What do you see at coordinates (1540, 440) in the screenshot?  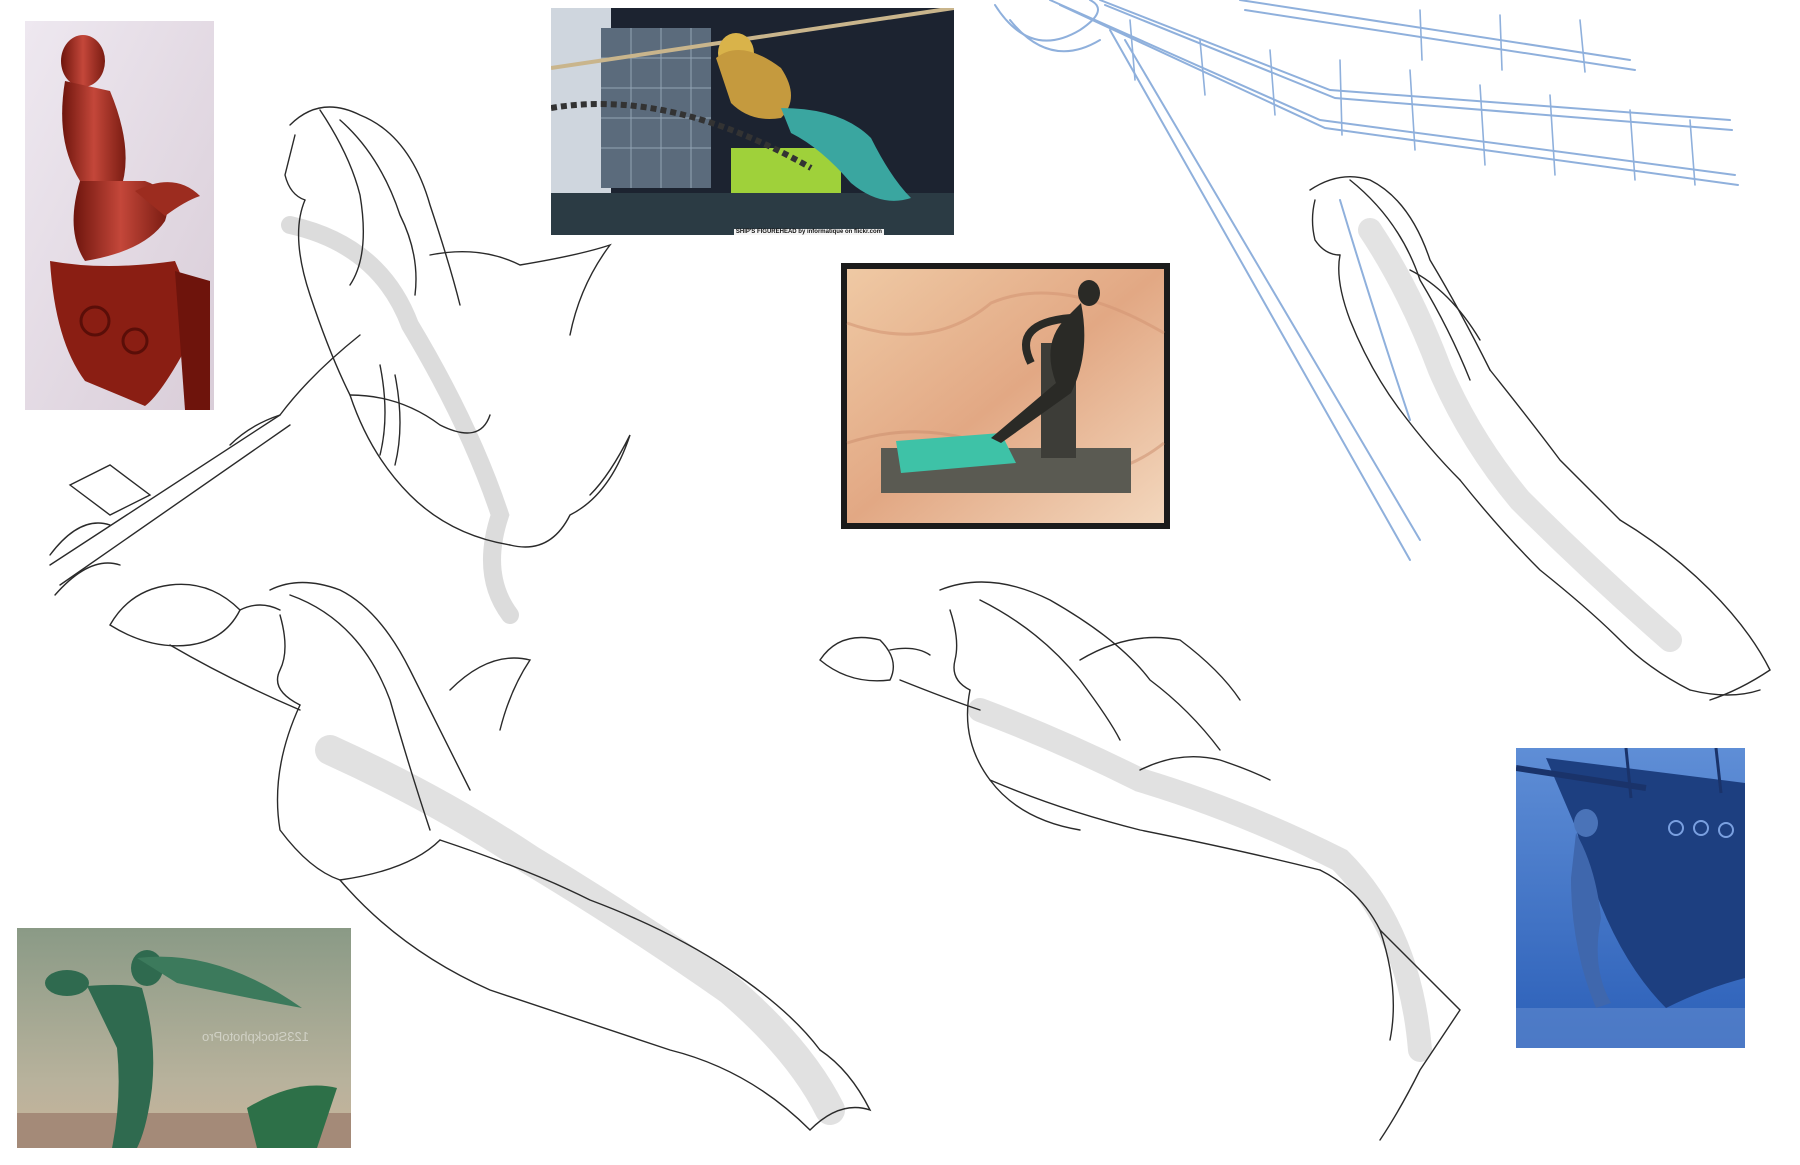 I see `mermaid-figurehead-sketch-right` at bounding box center [1540, 440].